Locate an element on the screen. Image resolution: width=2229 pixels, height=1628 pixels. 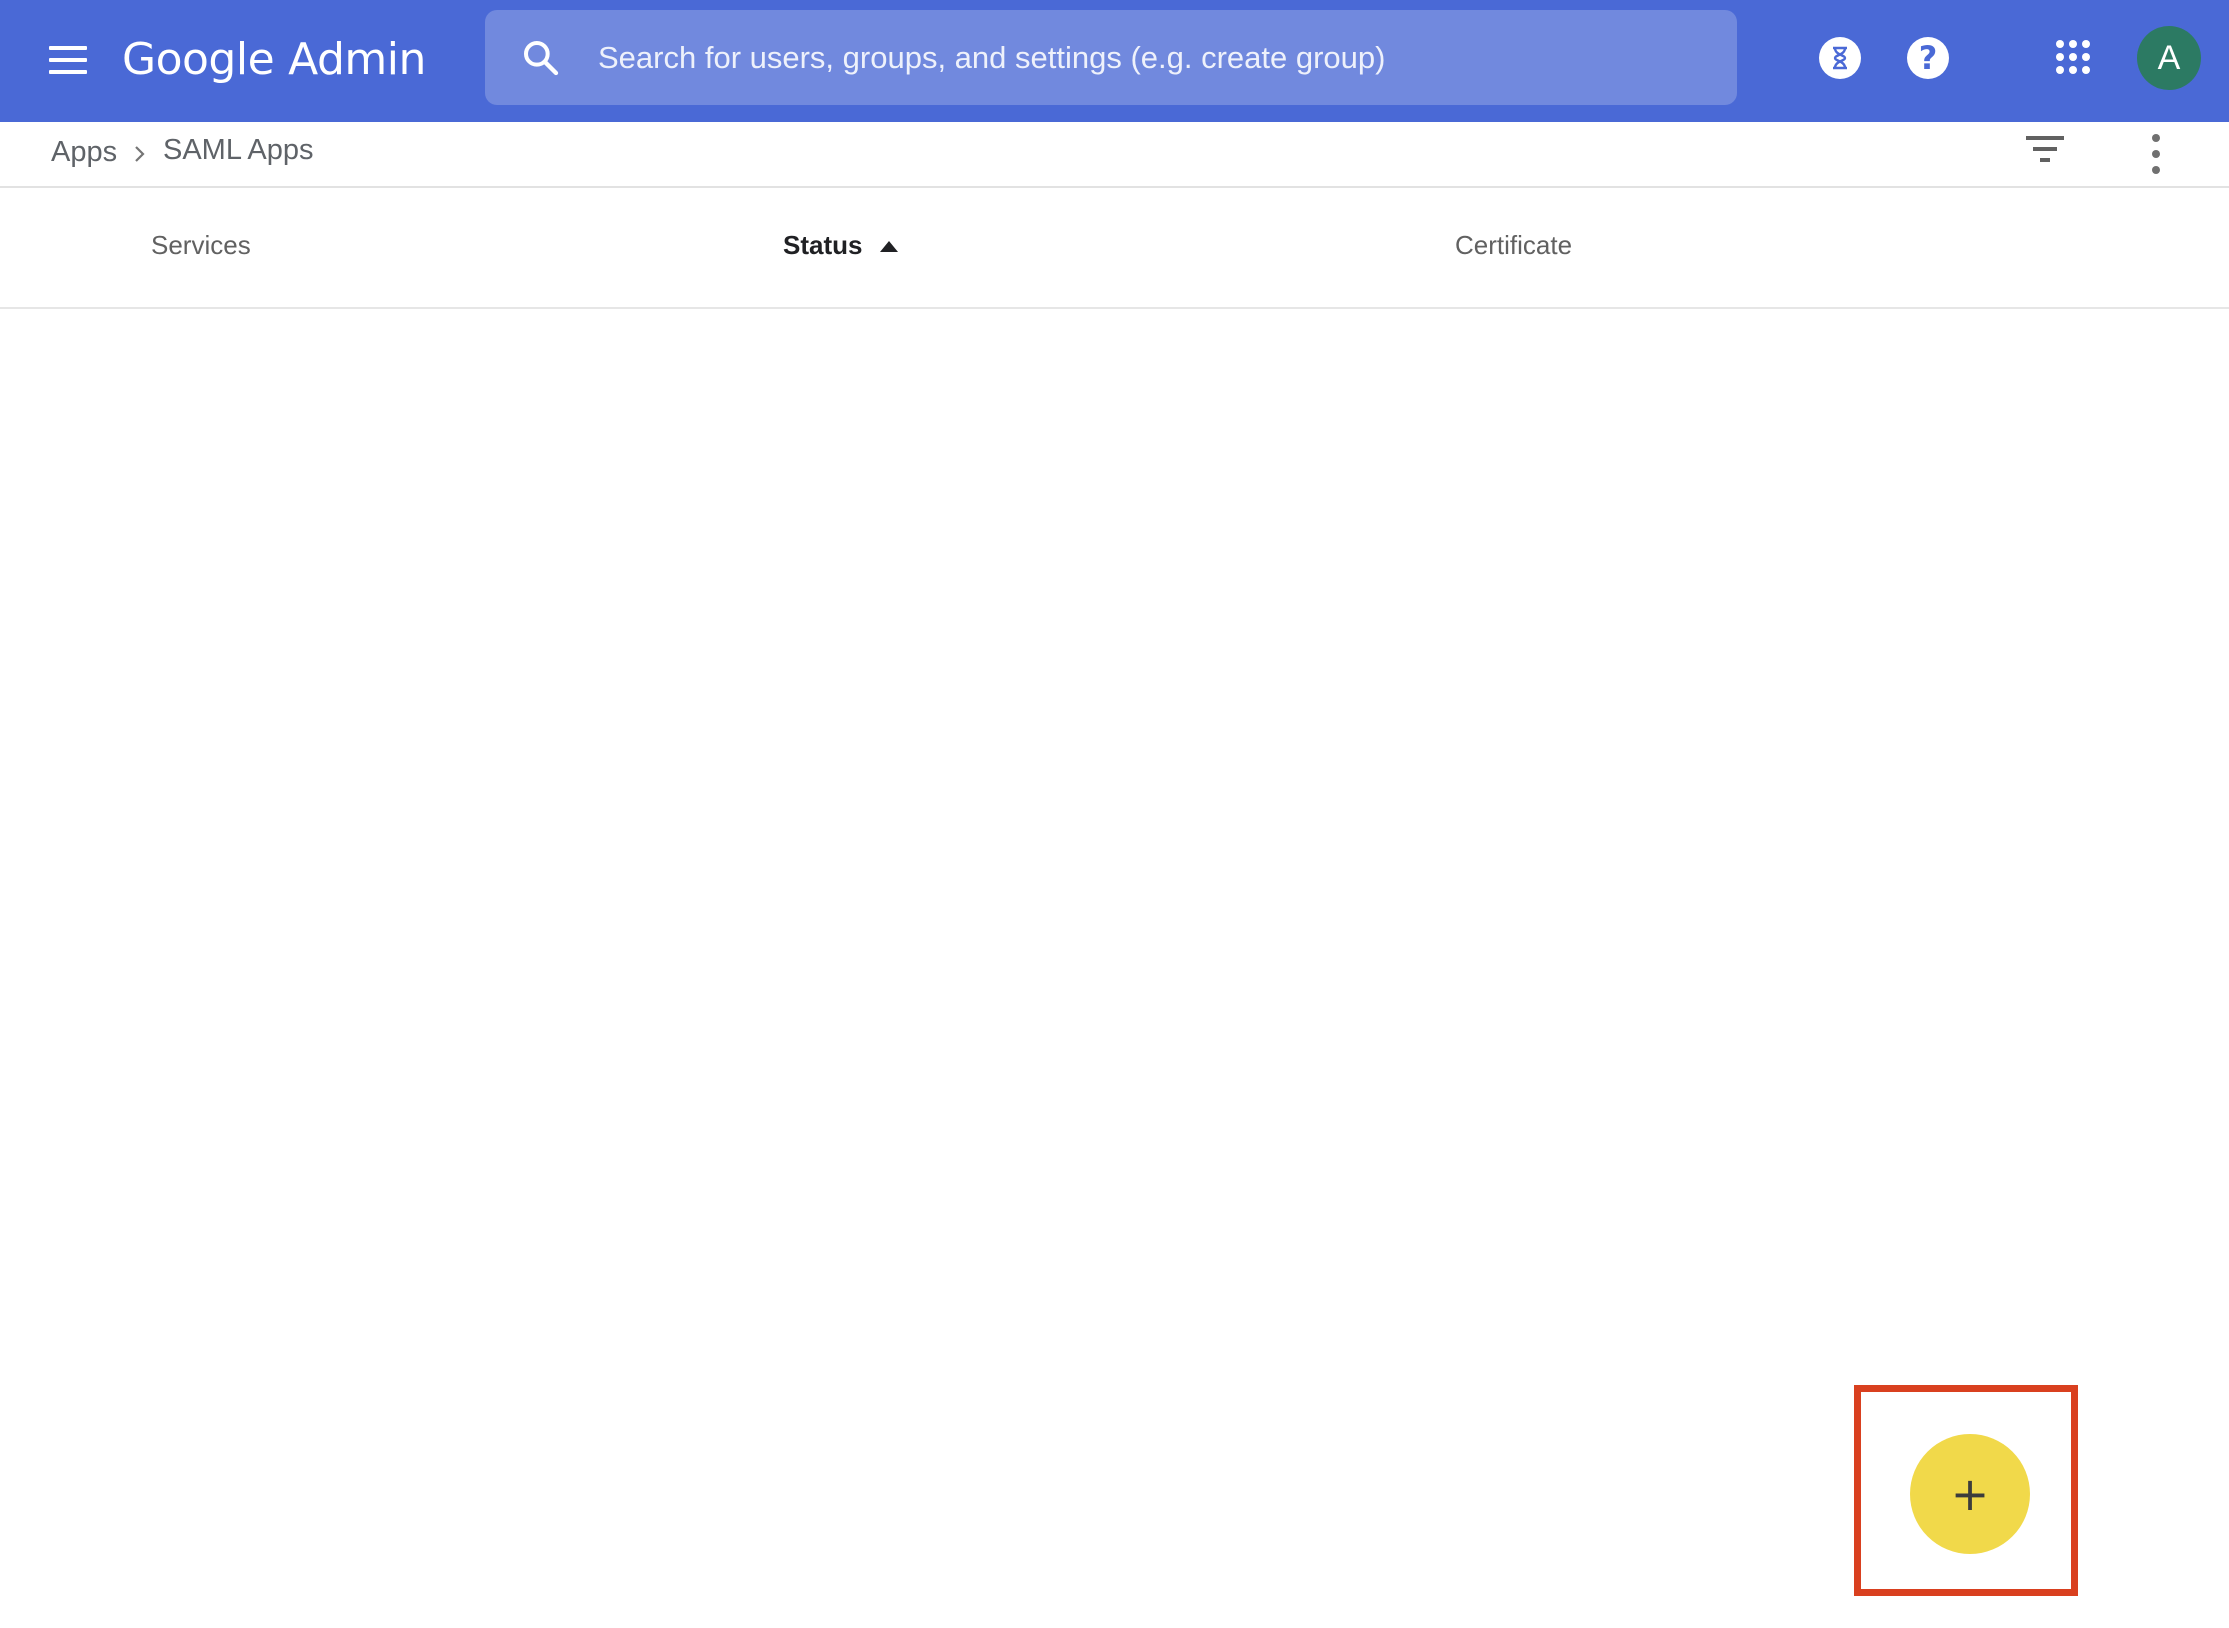
search-input is located at coordinates (1148, 57).